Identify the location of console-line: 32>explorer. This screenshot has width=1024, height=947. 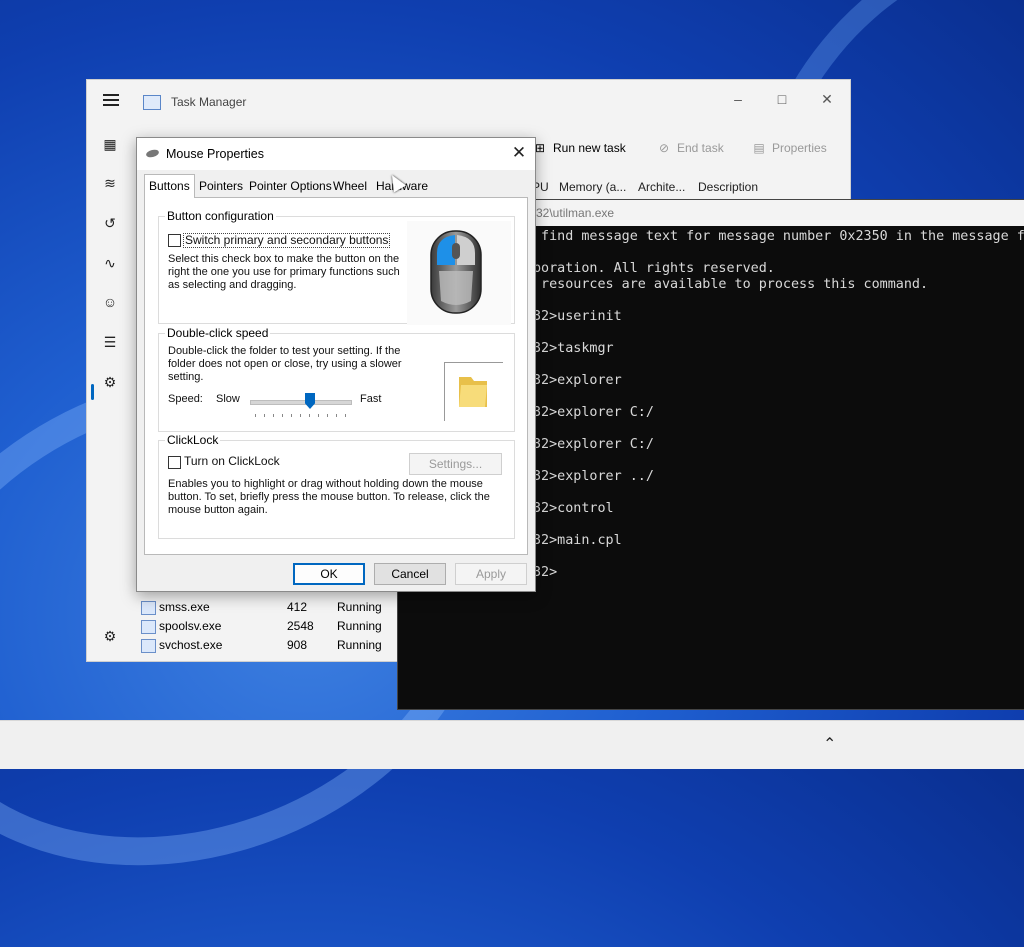
(577, 380).